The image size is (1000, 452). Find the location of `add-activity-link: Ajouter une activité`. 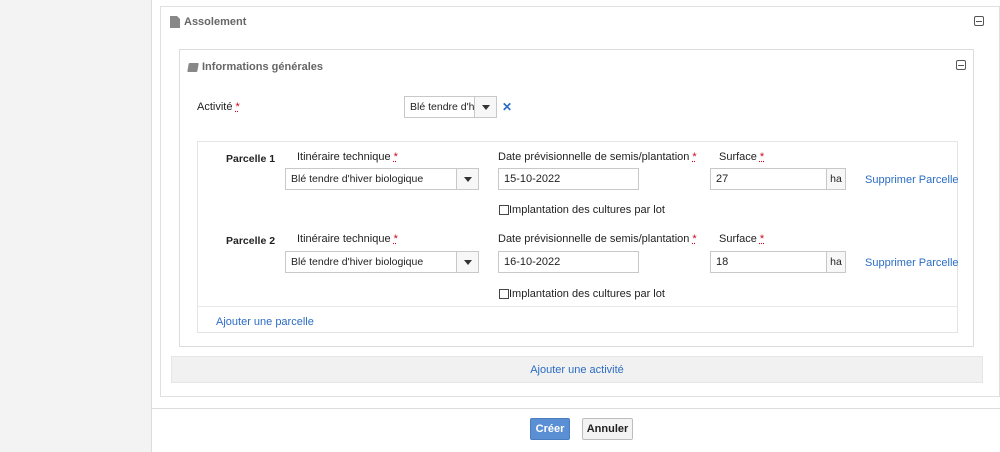

add-activity-link: Ajouter une activité is located at coordinates (577, 370).